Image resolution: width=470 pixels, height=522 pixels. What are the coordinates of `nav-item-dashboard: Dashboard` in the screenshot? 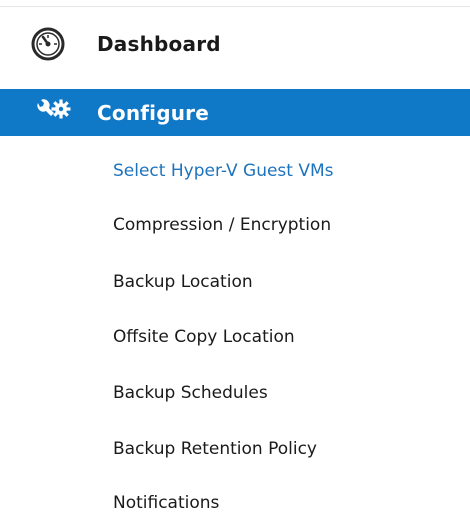 It's located at (235, 44).